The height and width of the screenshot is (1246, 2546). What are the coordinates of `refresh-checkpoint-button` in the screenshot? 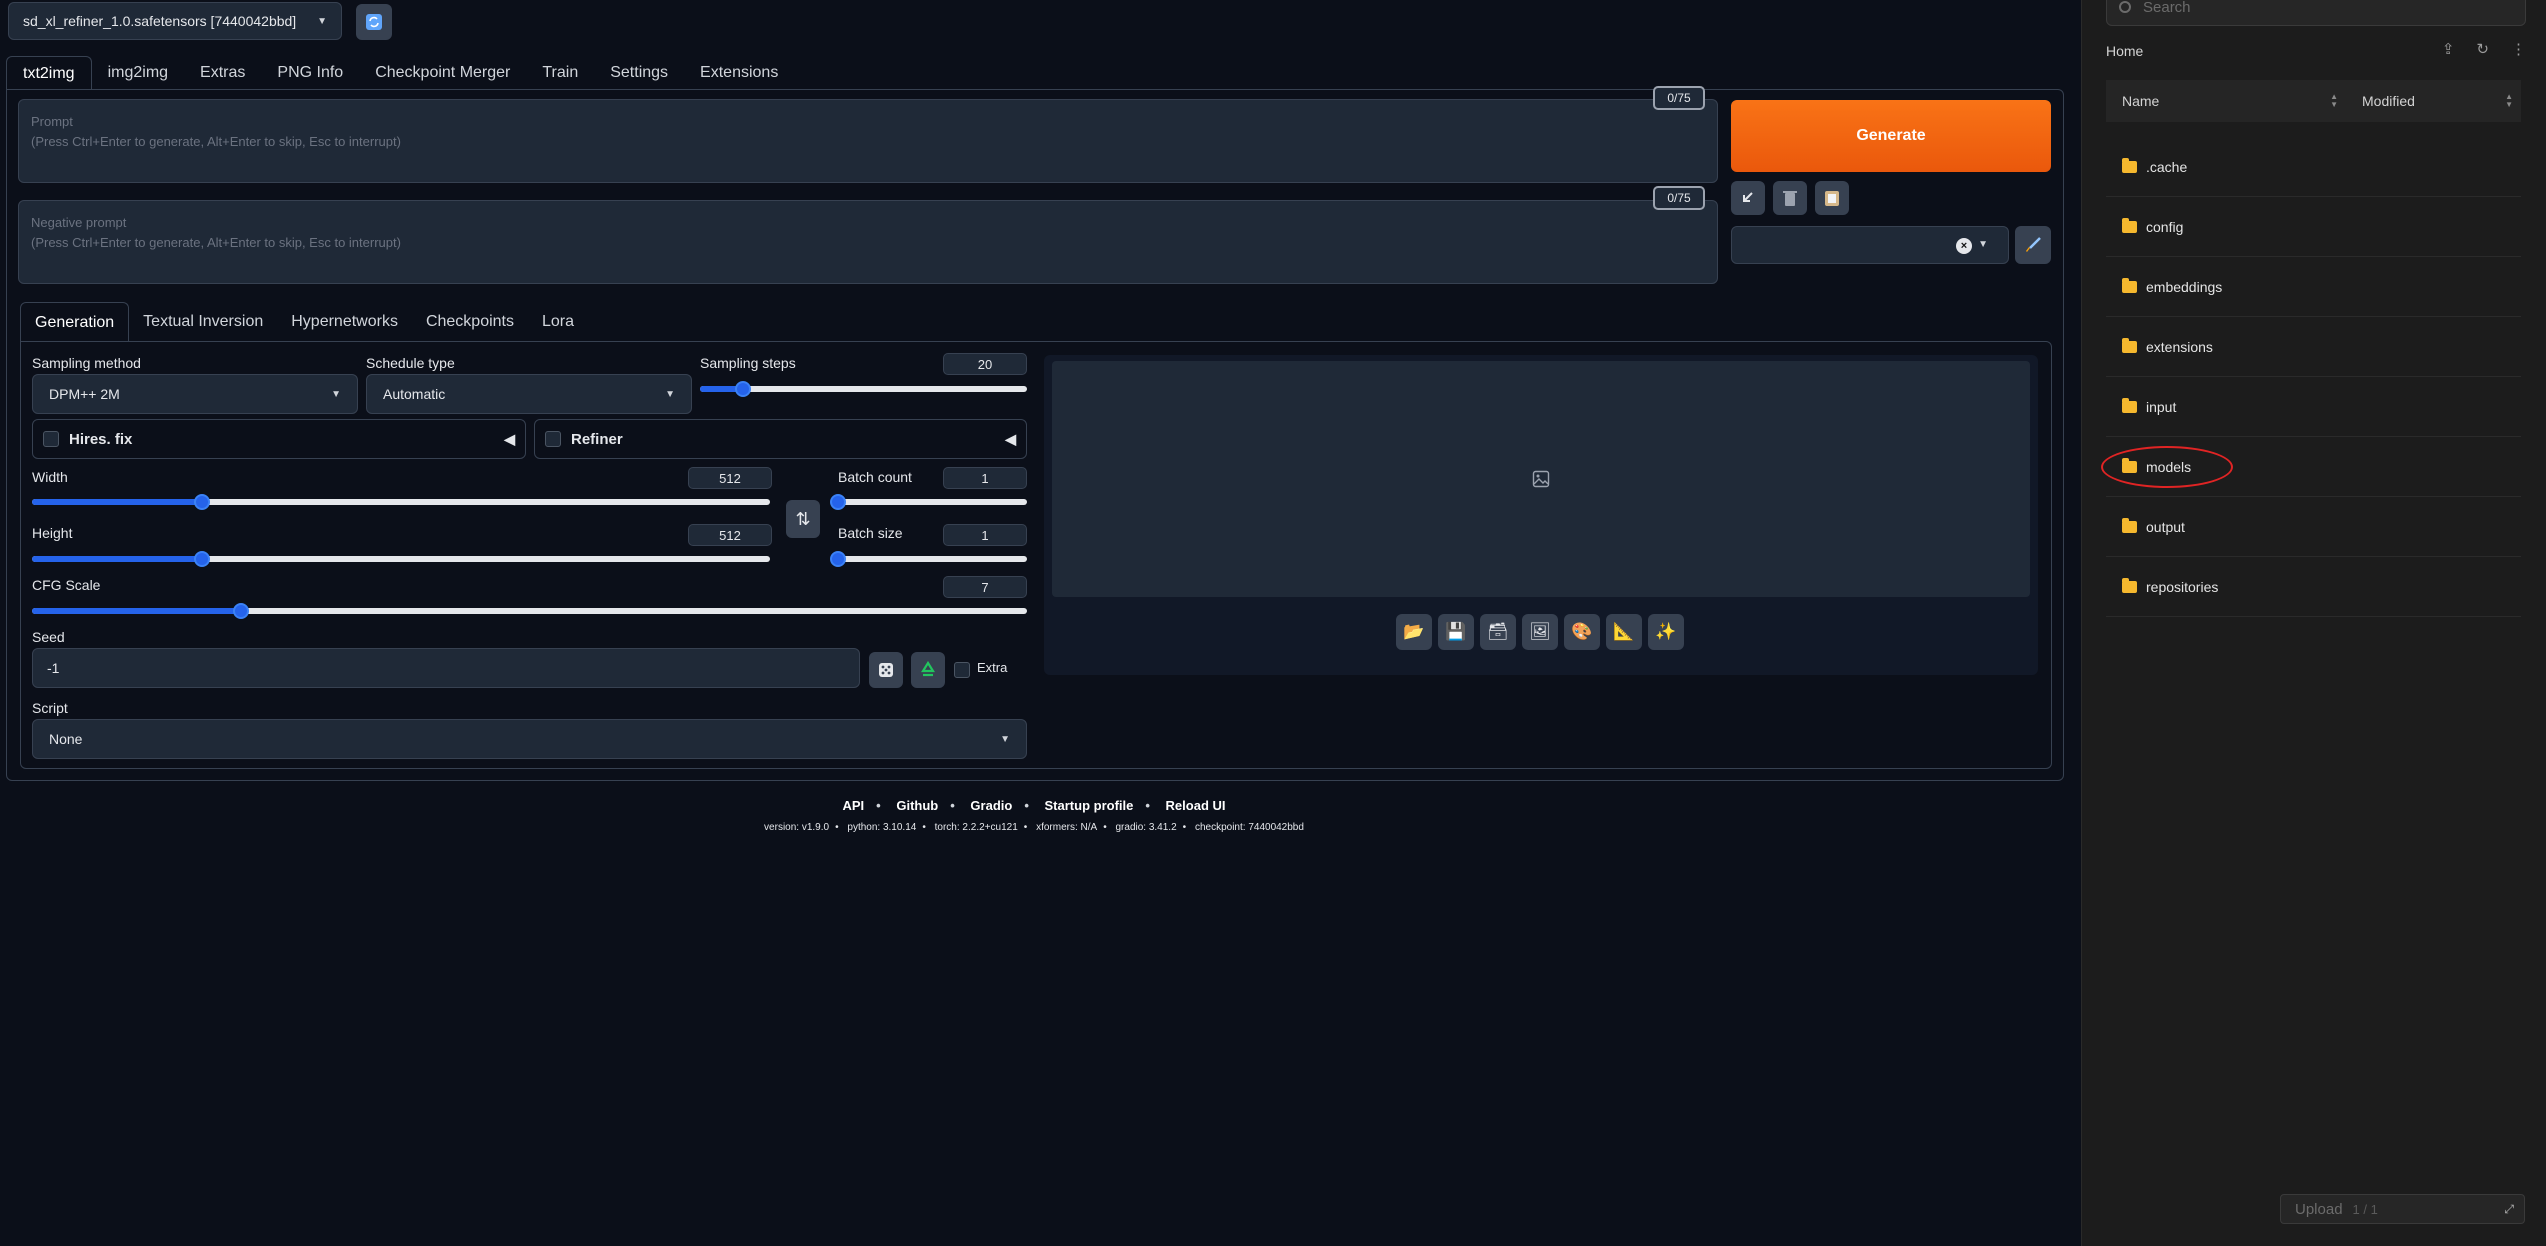 It's located at (374, 22).